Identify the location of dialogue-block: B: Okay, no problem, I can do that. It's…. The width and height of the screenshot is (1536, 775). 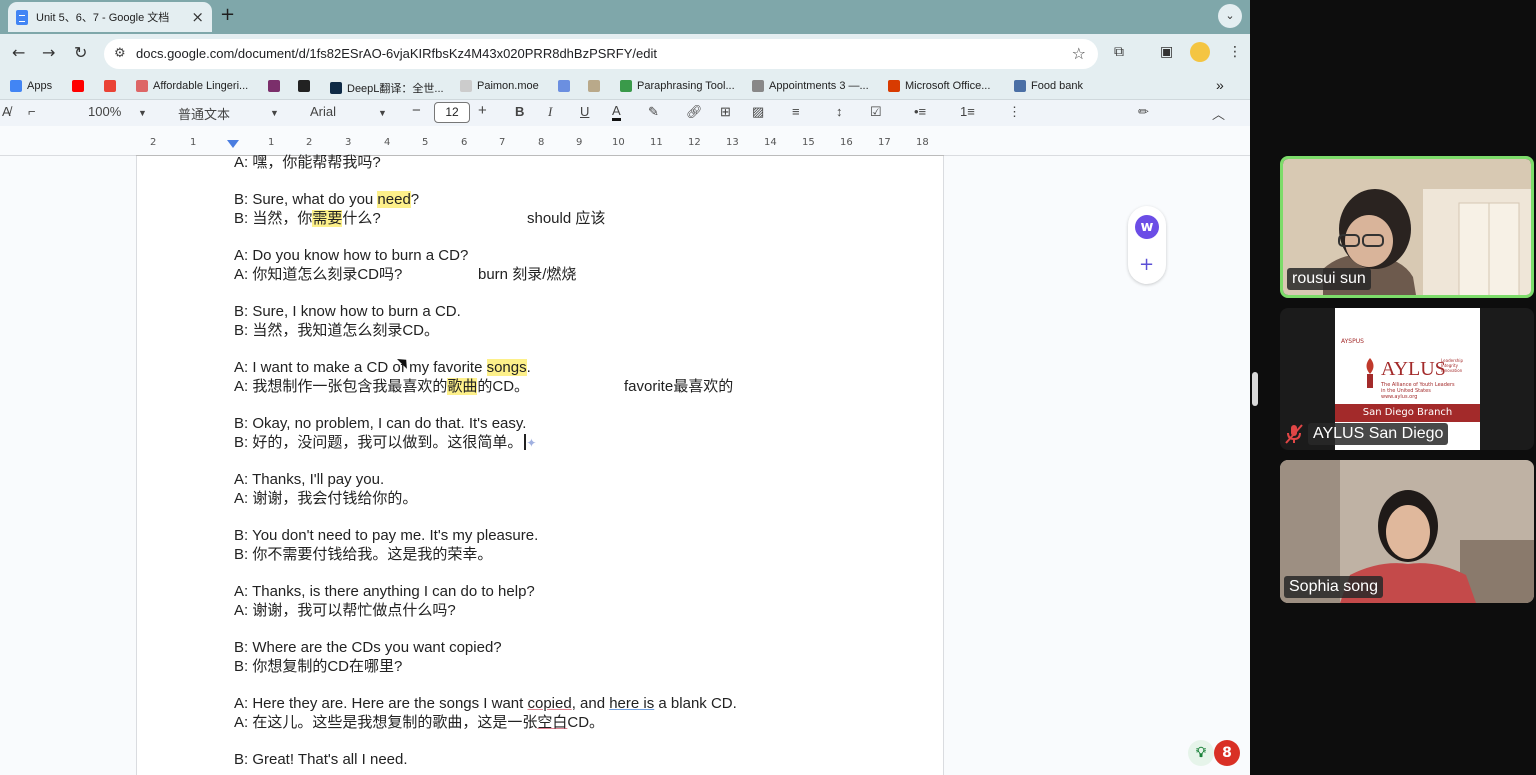
(584, 442).